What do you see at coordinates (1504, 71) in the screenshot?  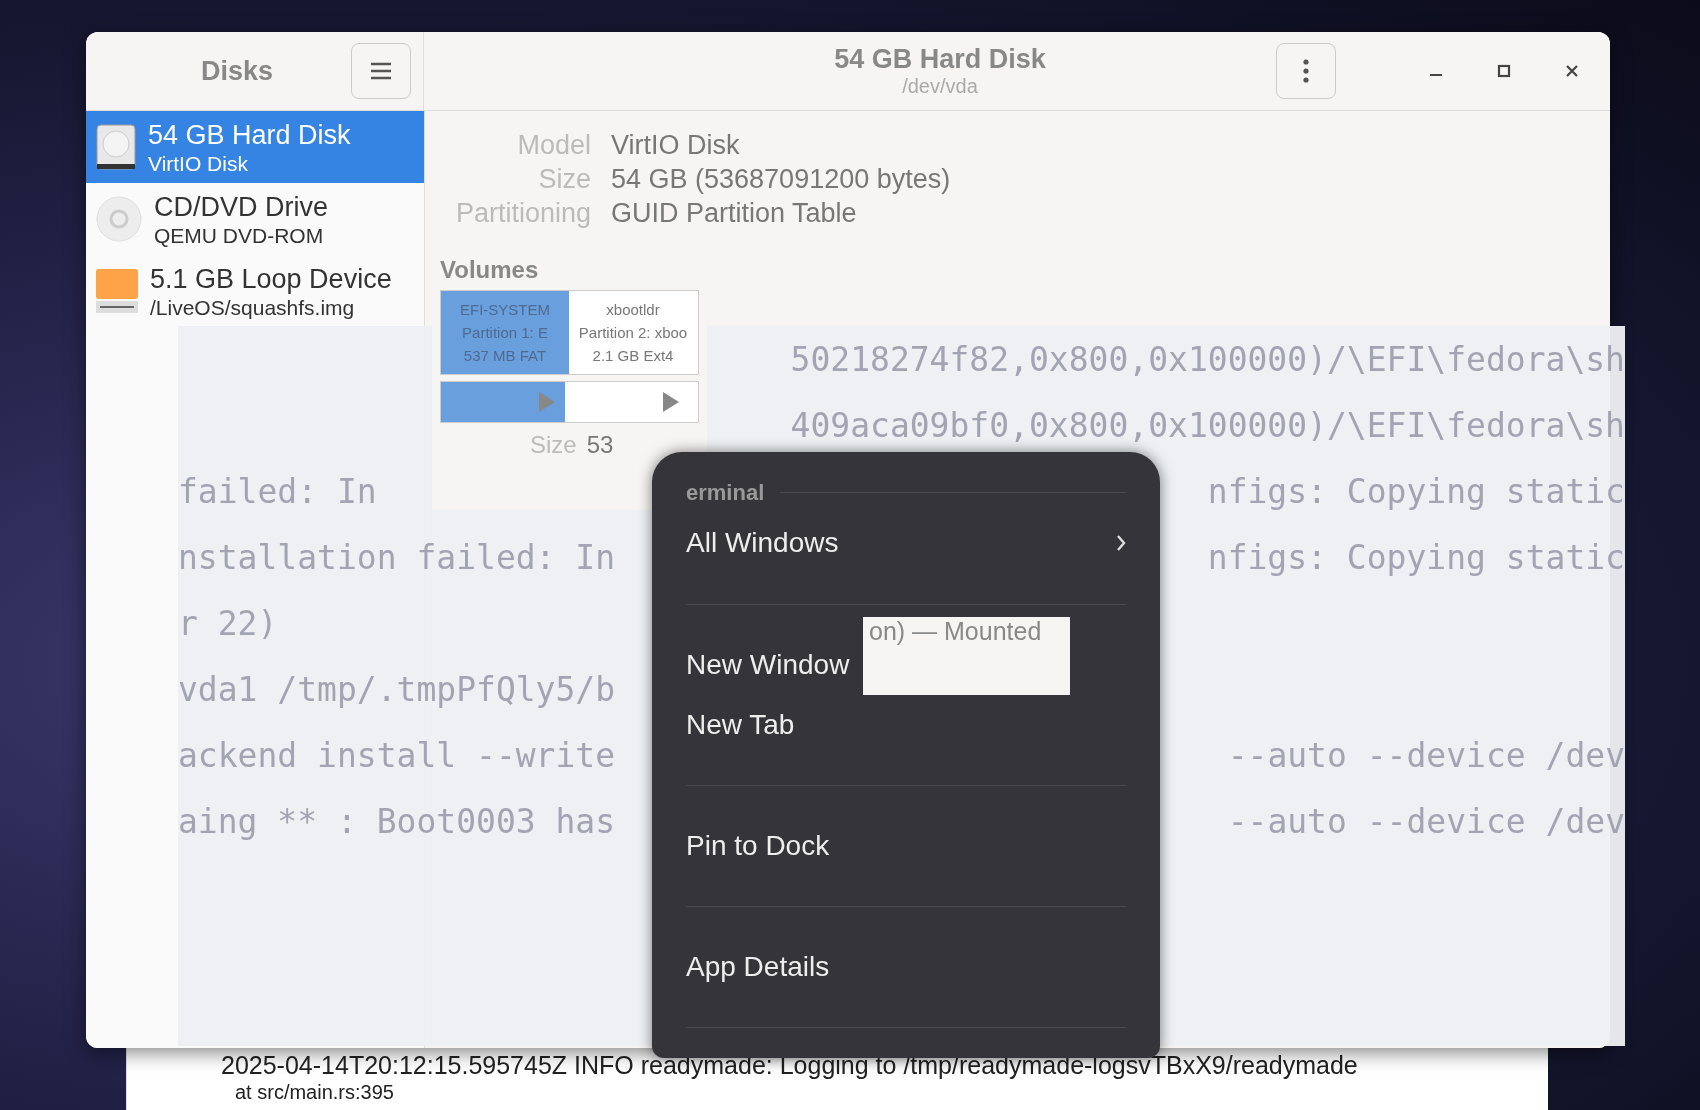 I see `maximize-icon` at bounding box center [1504, 71].